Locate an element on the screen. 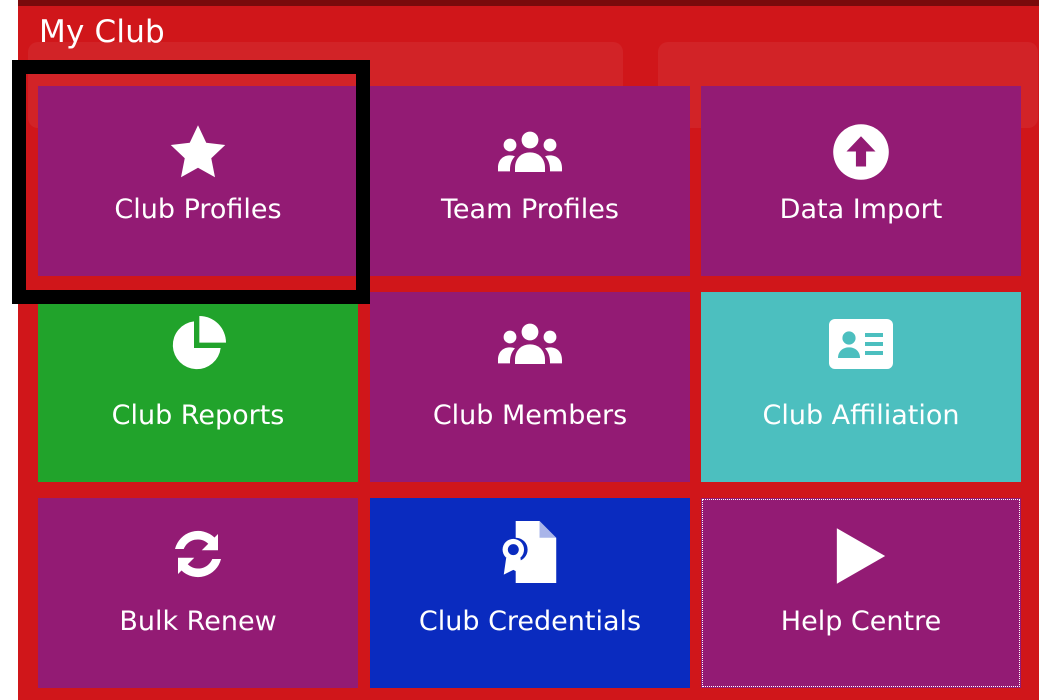  tile-club-reports: Club Reports is located at coordinates (198, 387).